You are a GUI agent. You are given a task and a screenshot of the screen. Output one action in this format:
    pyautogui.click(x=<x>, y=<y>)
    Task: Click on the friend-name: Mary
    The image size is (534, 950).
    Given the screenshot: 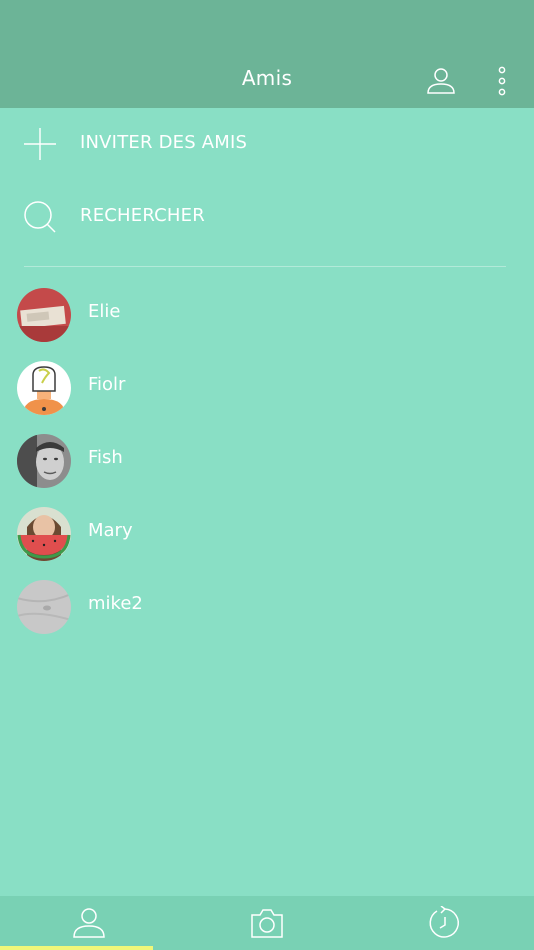 What is the action you would take?
    pyautogui.click(x=110, y=530)
    